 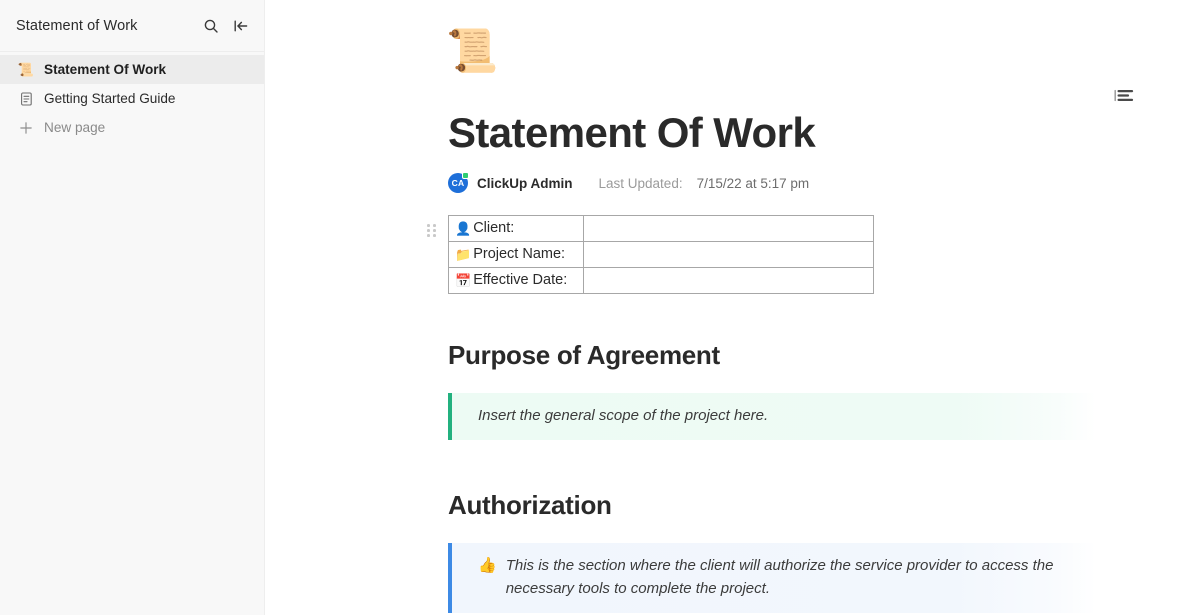 I want to click on sidebar-header-actions, so click(x=226, y=26).